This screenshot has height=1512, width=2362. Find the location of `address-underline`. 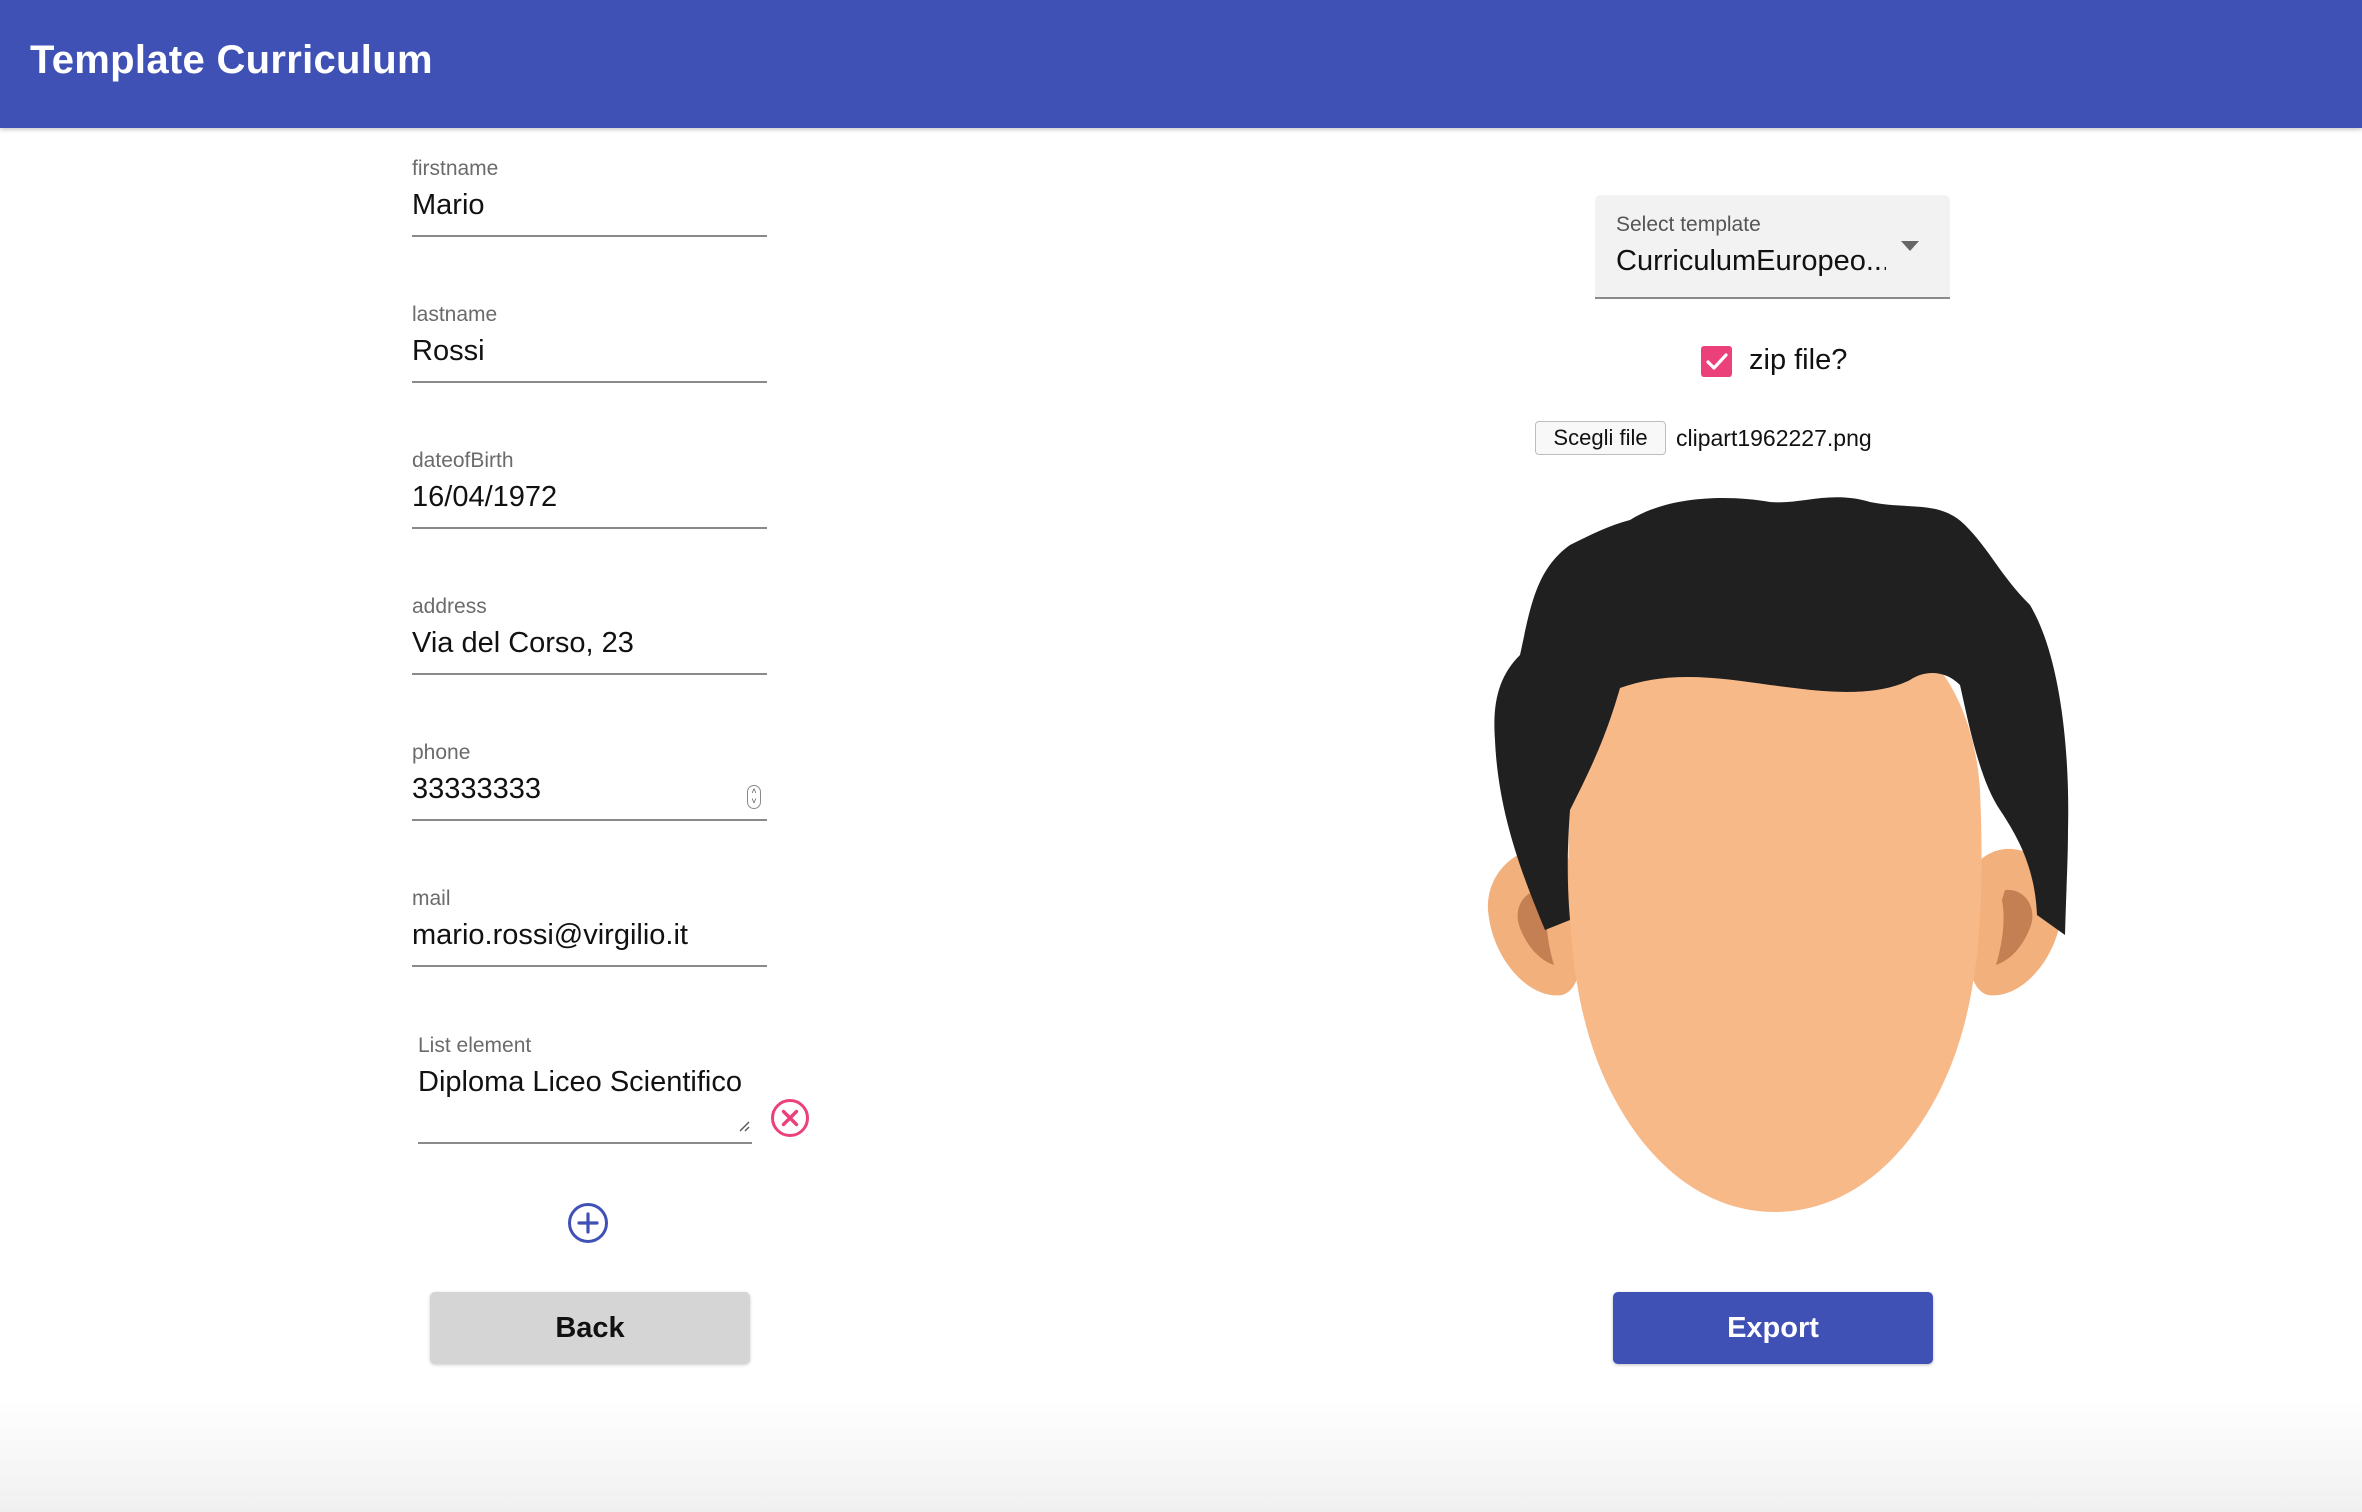

address-underline is located at coordinates (589, 674).